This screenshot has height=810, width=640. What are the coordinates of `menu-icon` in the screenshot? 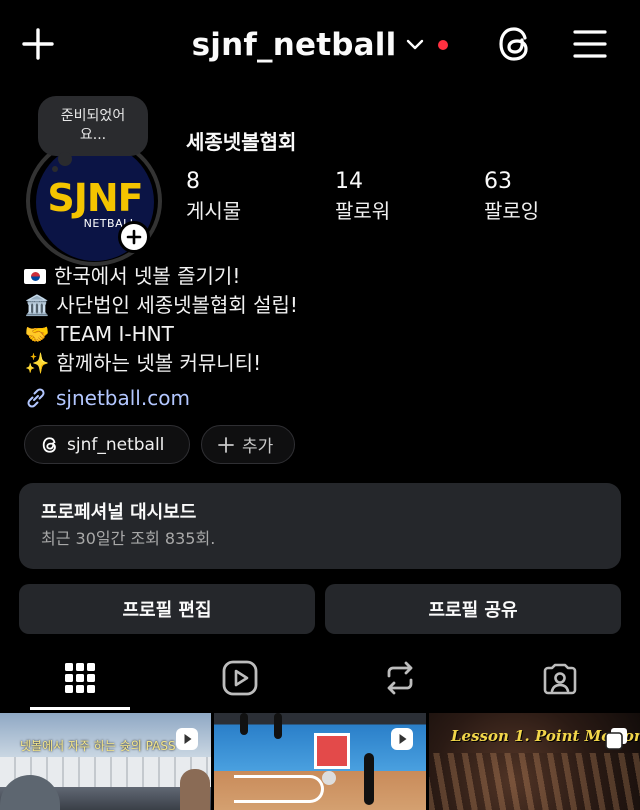 It's located at (590, 44).